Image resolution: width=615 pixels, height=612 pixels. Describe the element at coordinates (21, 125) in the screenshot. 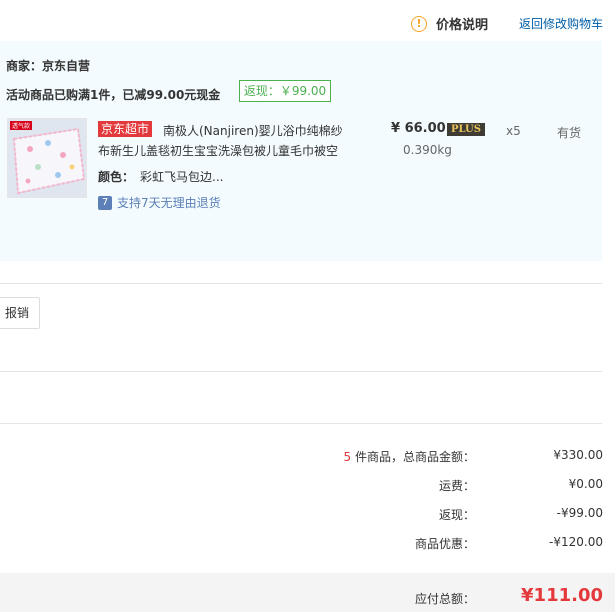

I see `thumbnail-tag: 透气款` at that location.